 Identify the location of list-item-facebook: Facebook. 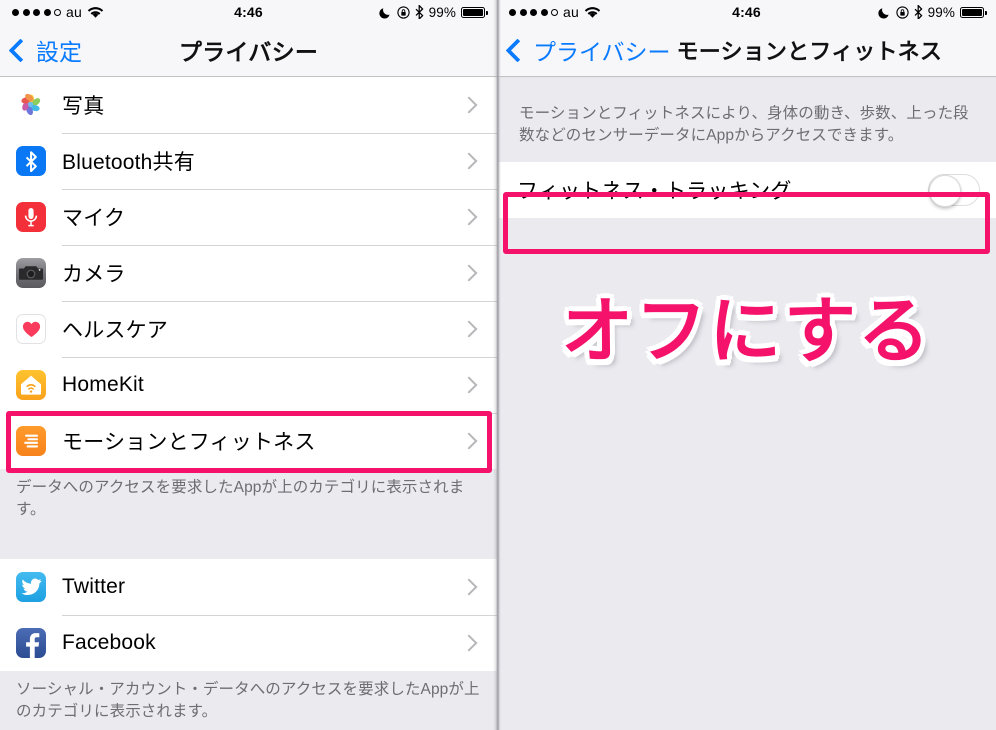
(248, 643).